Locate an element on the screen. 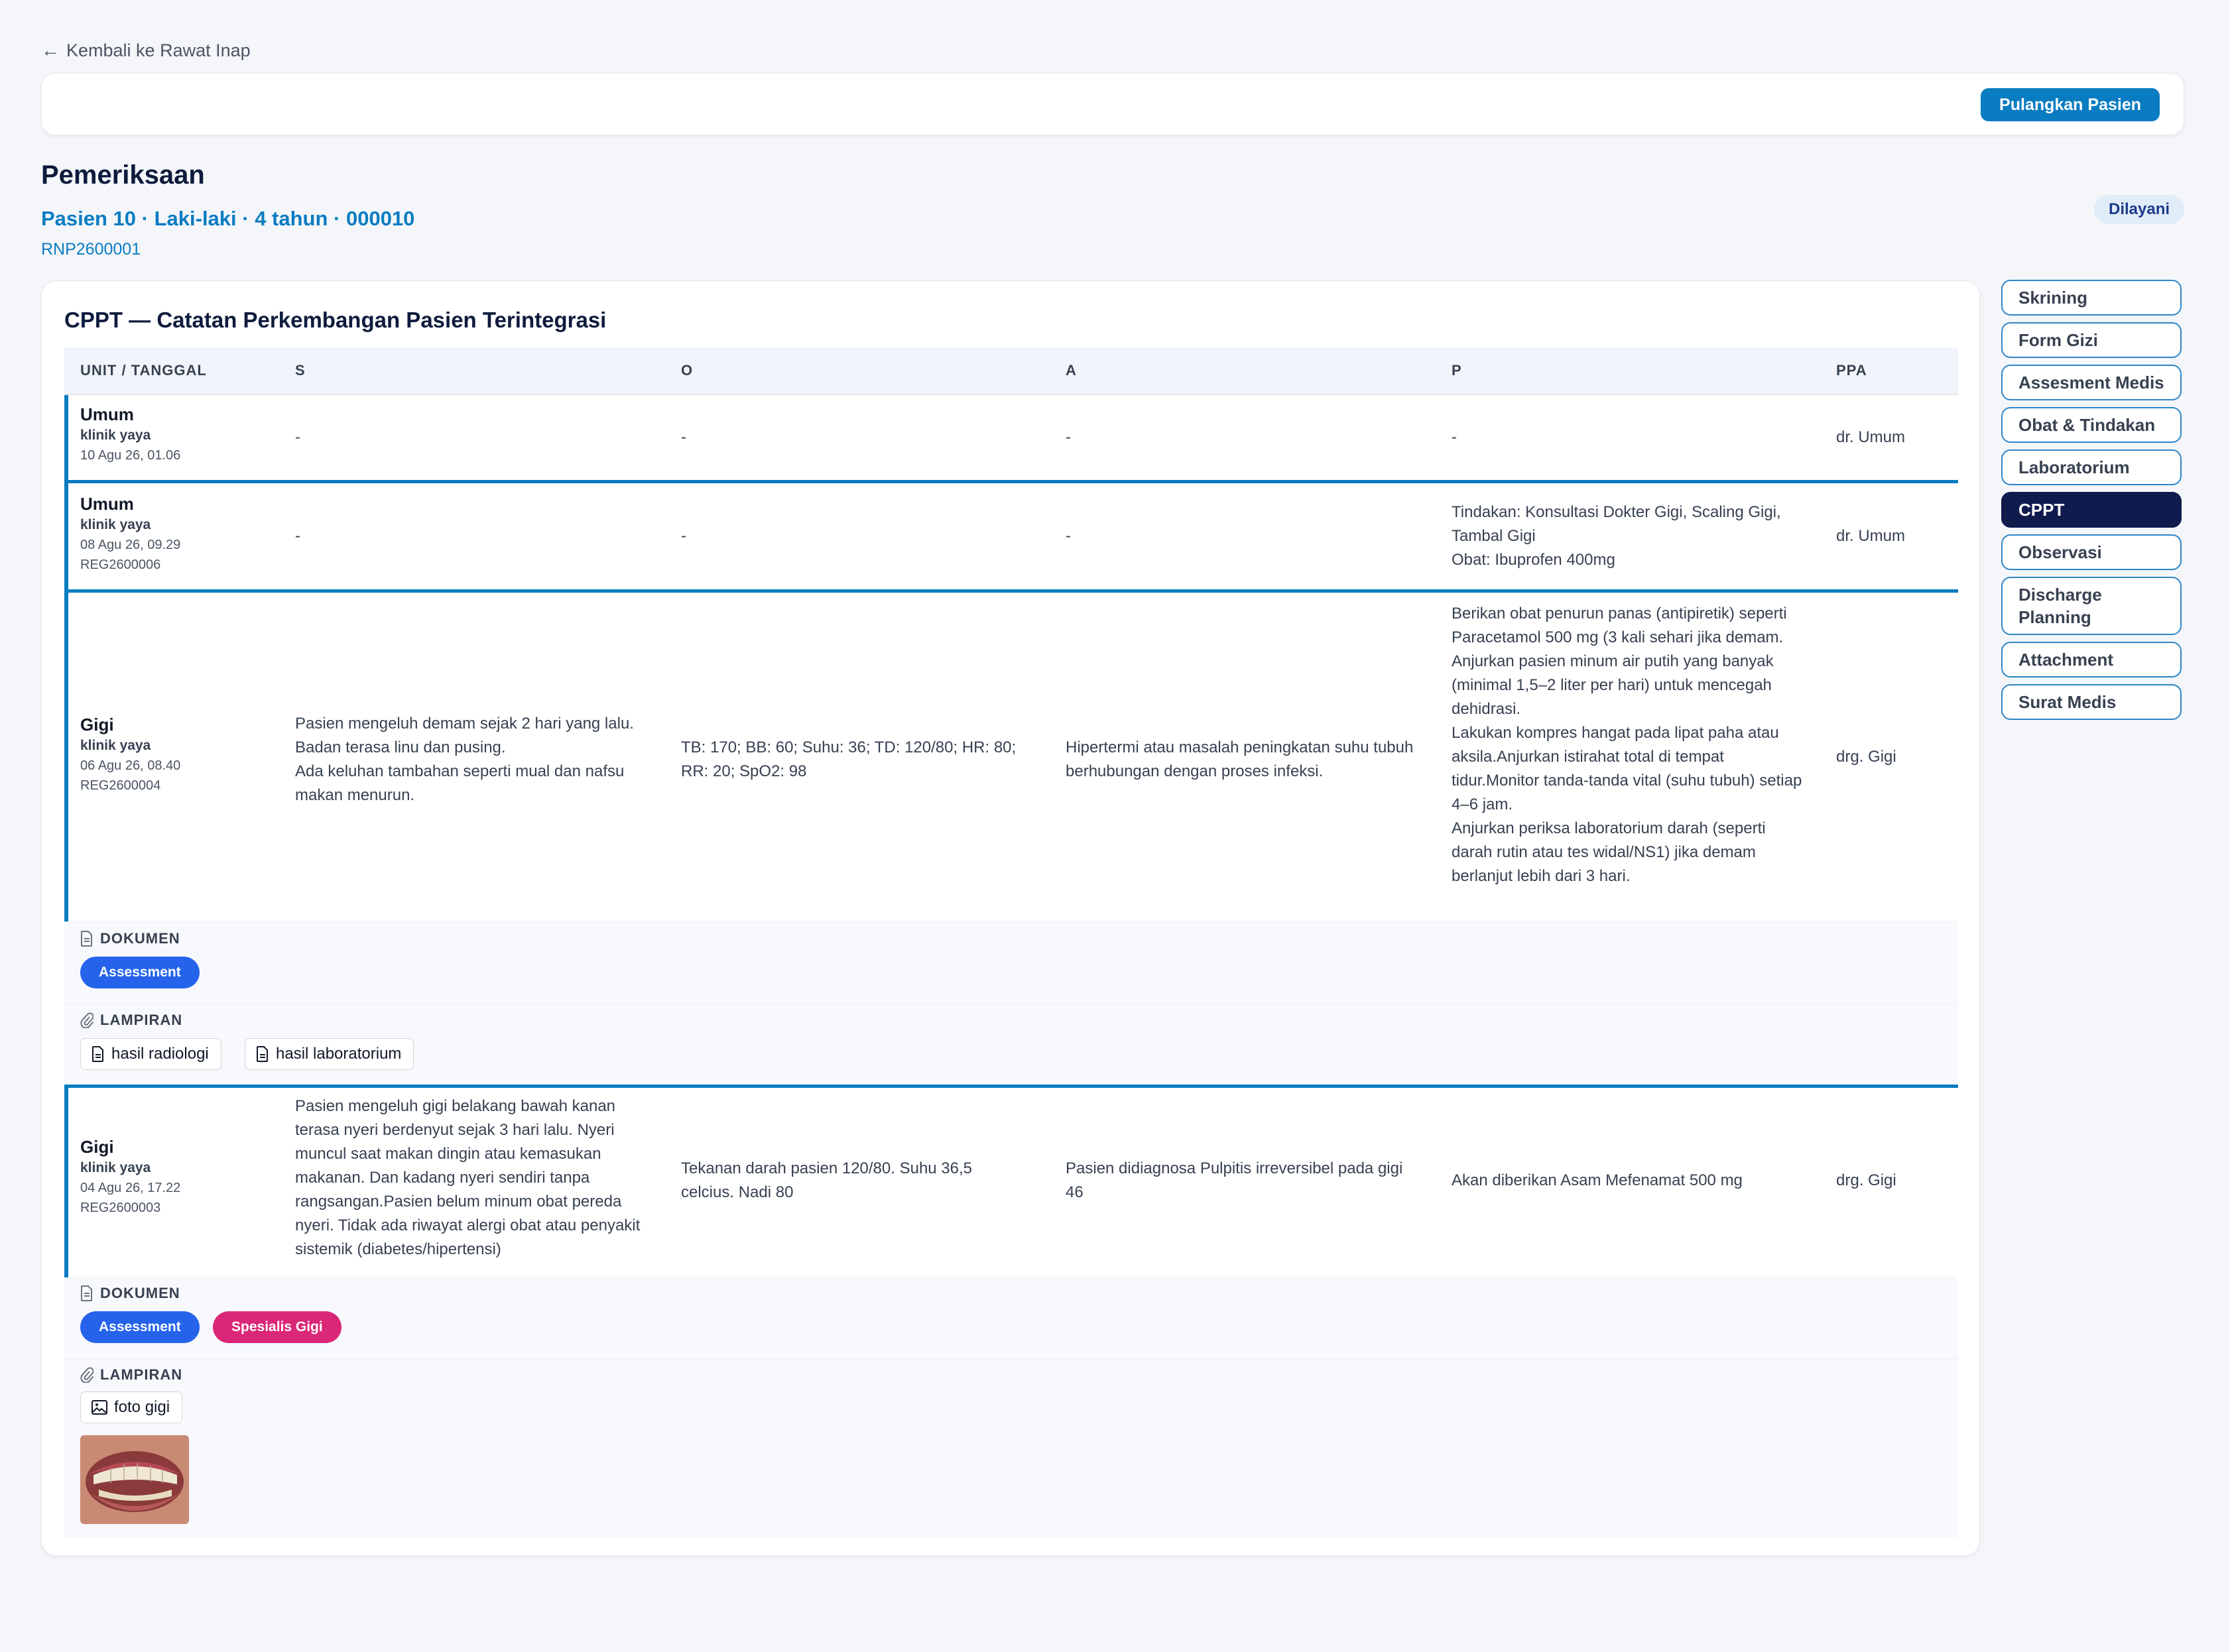  unit-reg: REG2600006 is located at coordinates (121, 565).